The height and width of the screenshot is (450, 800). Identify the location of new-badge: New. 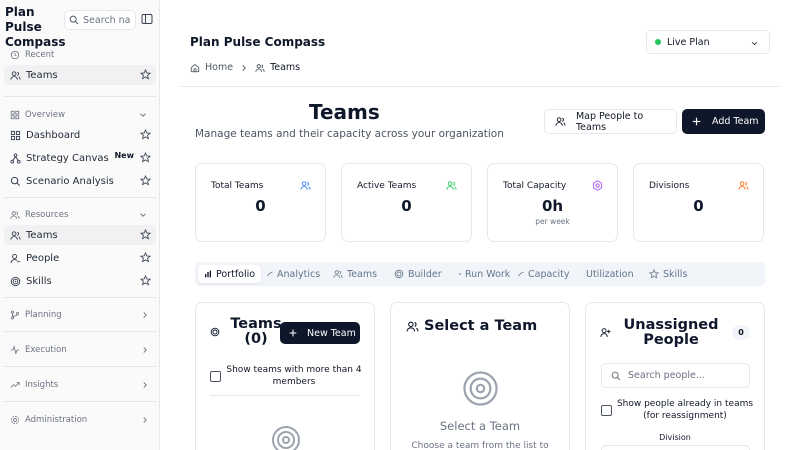
(124, 155).